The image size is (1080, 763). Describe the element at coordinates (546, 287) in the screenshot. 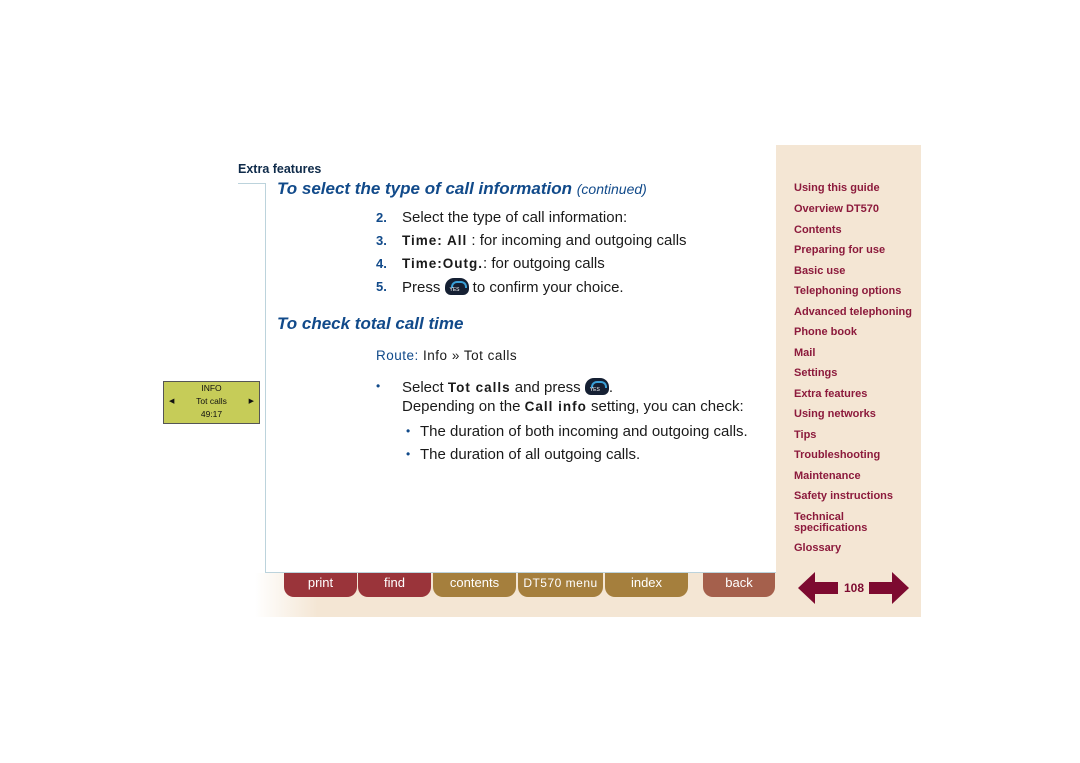

I see `step-text: to confirm your choice.` at that location.